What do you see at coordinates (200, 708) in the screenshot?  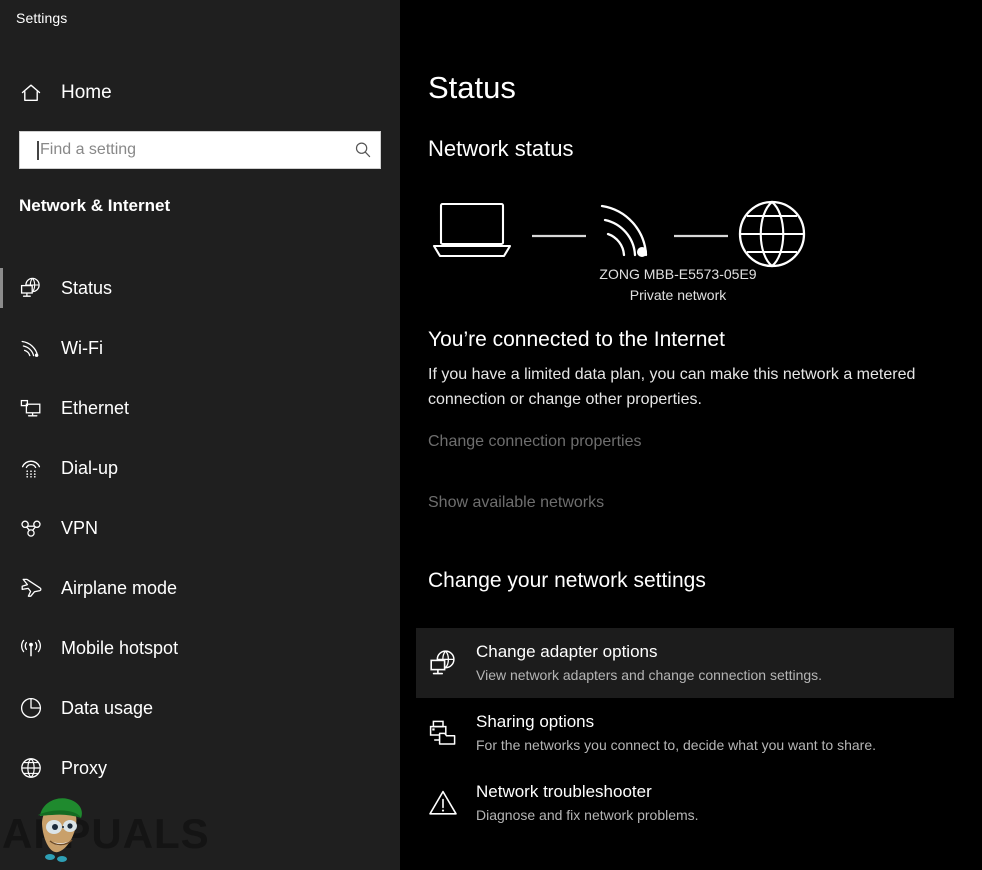 I see `sidebar-item-data-usage: Data usage` at bounding box center [200, 708].